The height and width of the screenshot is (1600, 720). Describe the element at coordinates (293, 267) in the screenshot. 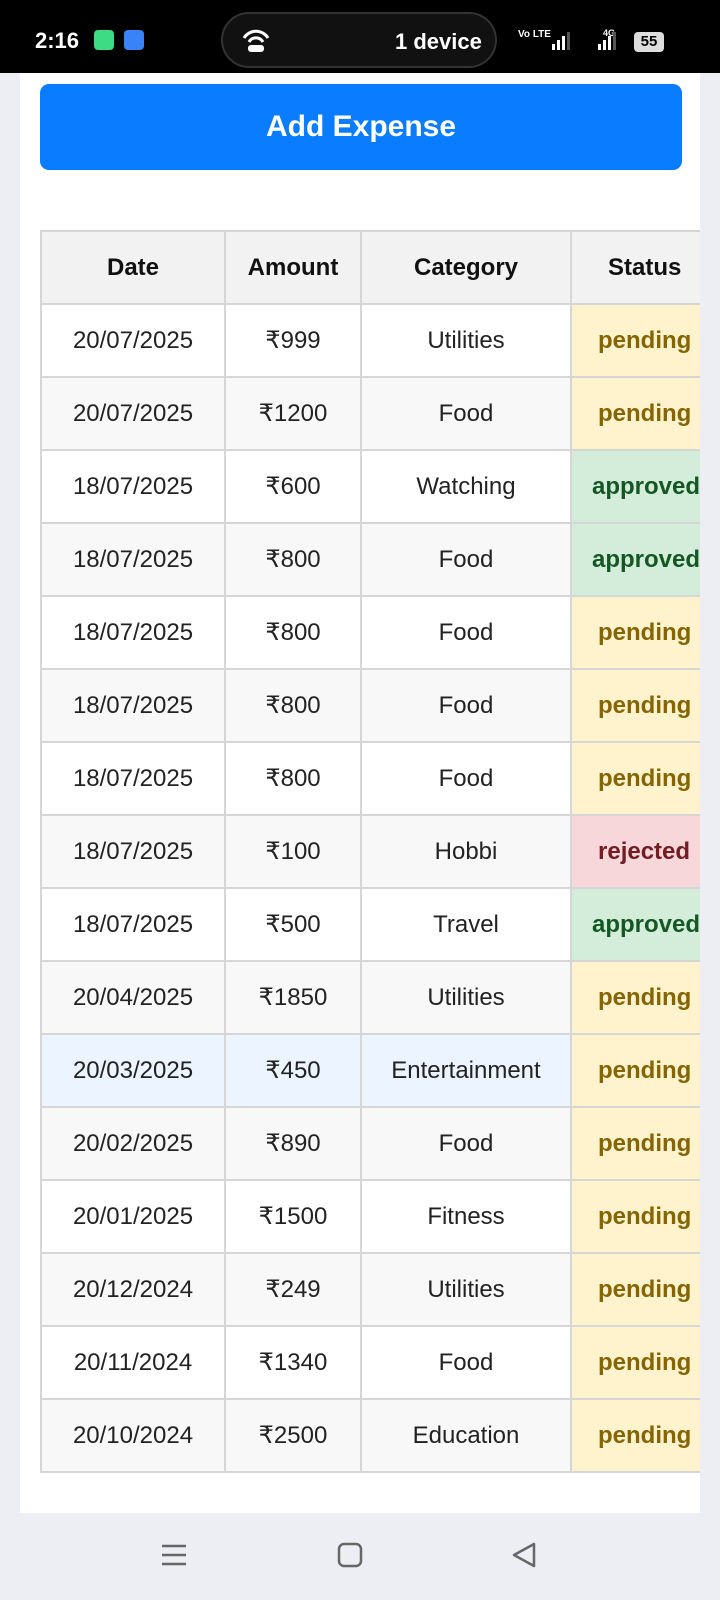

I see `header-amount: Amount` at that location.